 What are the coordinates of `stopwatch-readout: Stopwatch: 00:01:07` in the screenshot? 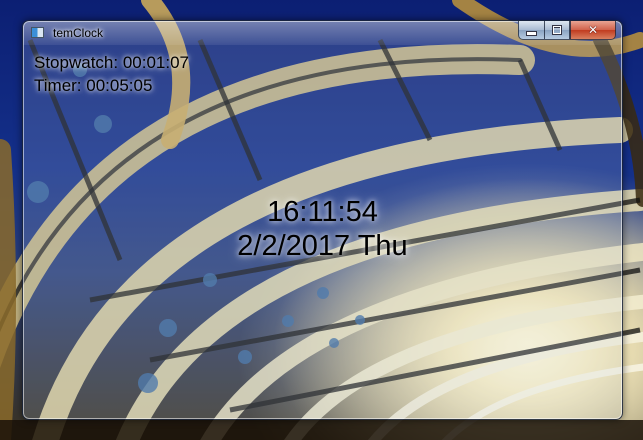 It's located at (112, 62).